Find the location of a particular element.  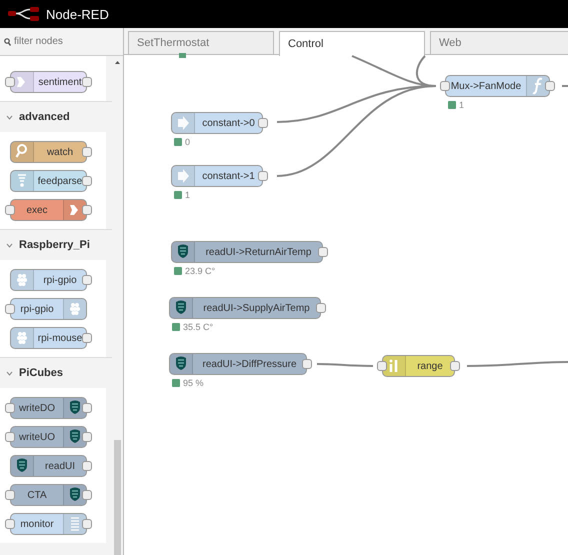

flow-node: readUI is located at coordinates (48, 466).